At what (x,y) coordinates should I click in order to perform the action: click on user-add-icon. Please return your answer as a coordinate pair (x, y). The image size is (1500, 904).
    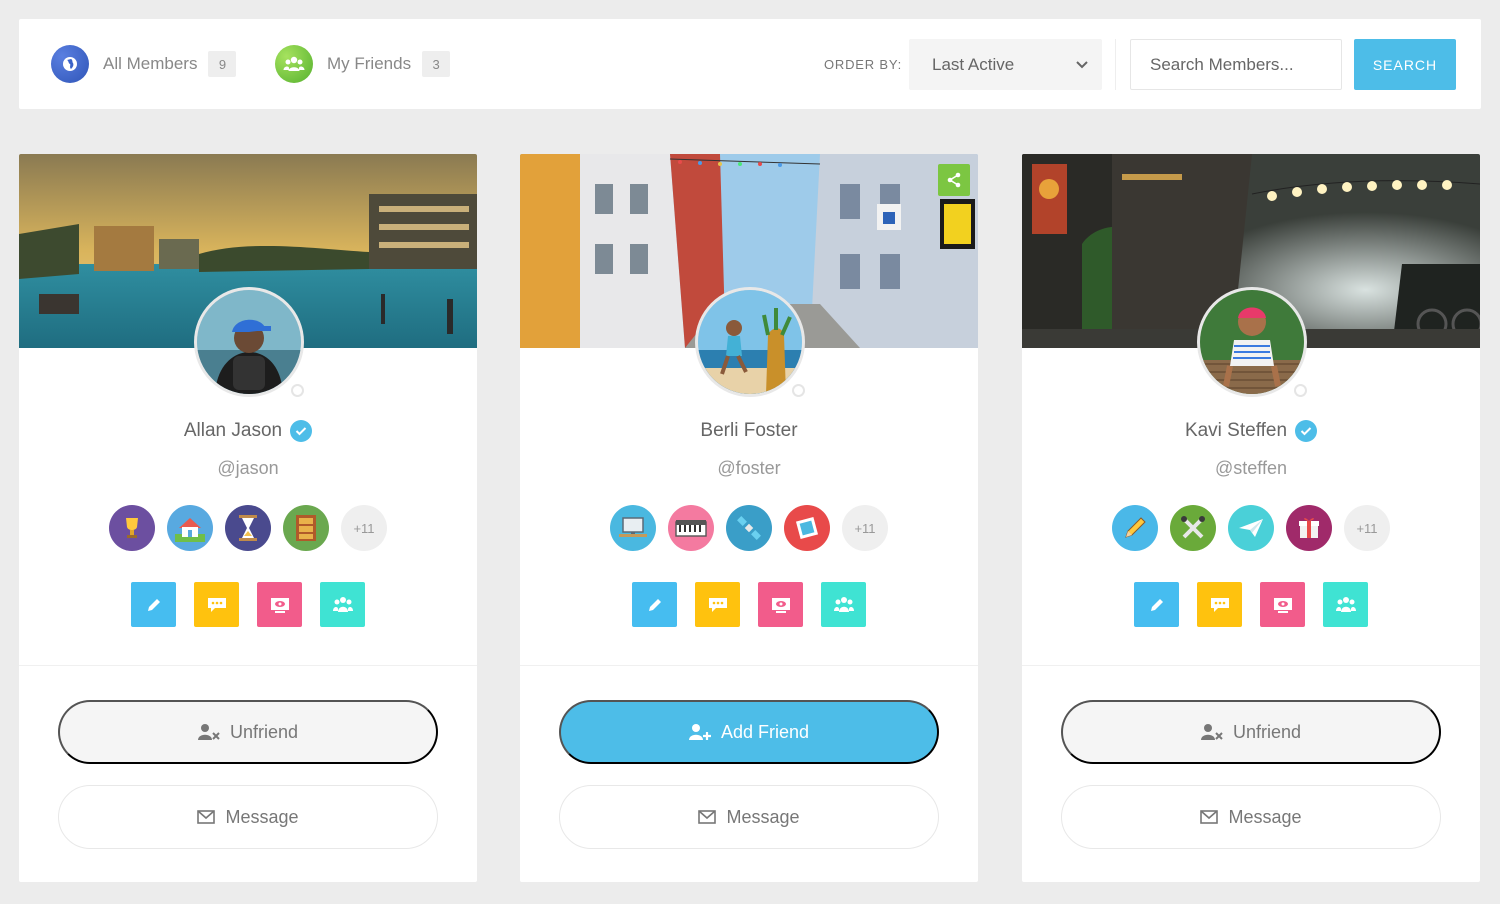
    Looking at the image, I should click on (699, 732).